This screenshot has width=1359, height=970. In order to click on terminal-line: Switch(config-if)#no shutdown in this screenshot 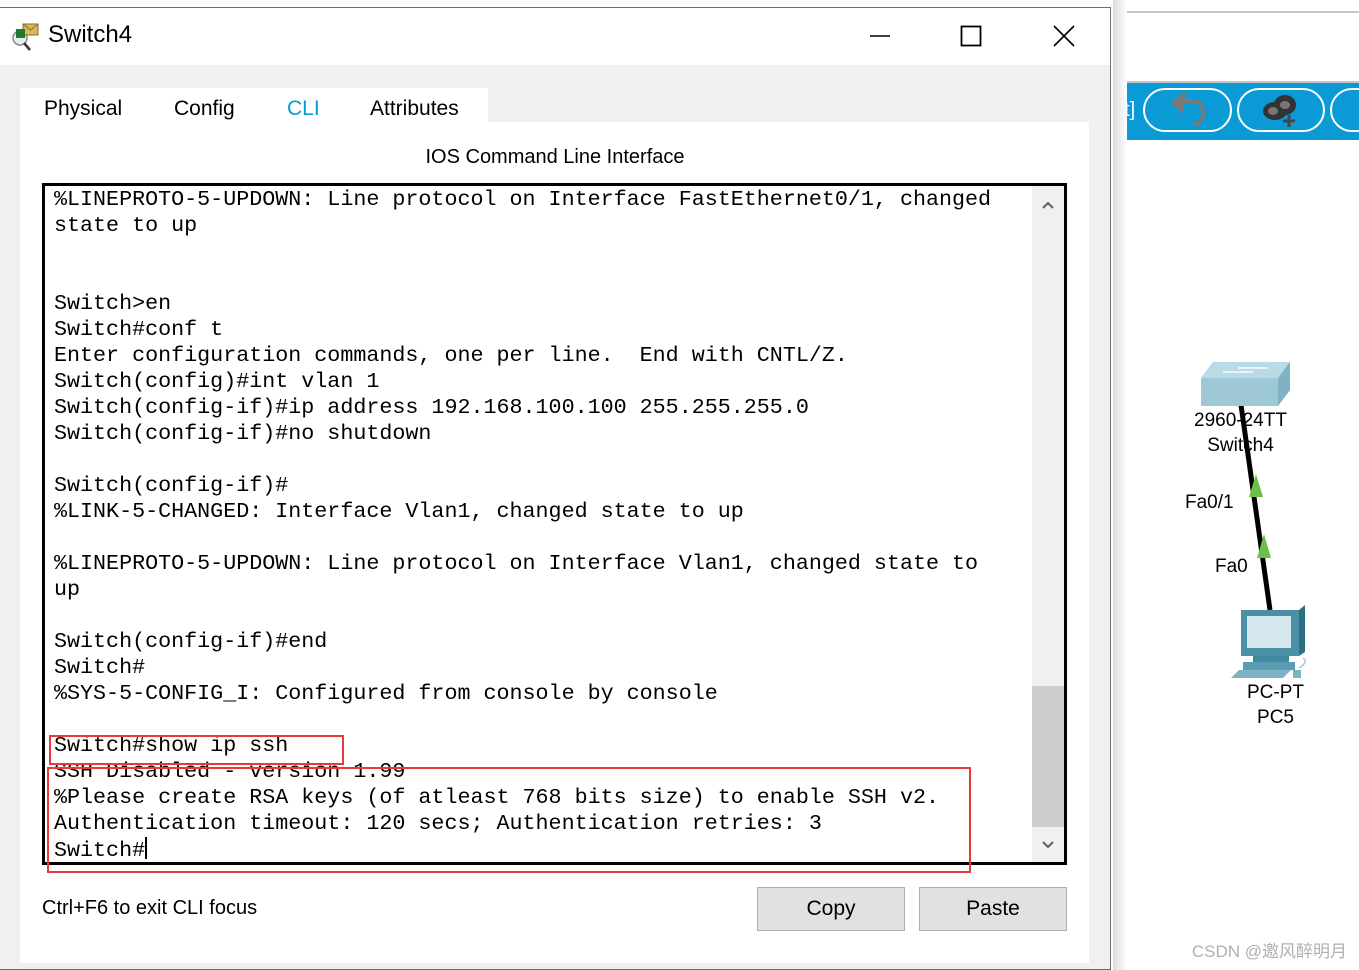, I will do `click(243, 433)`.